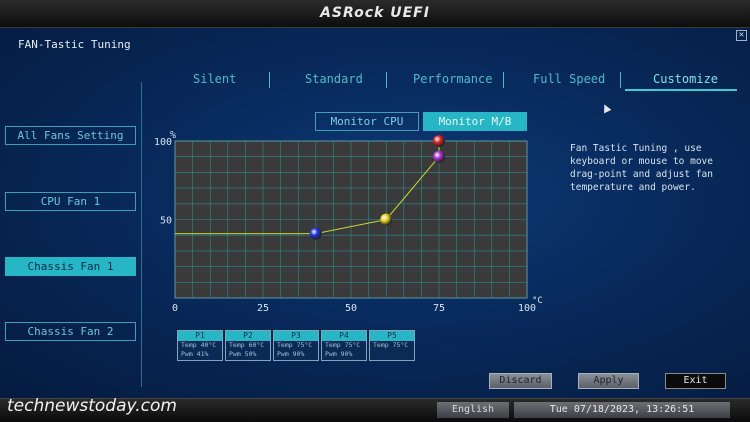 This screenshot has width=750, height=422. Describe the element at coordinates (520, 381) in the screenshot. I see `discard-button: Discard` at that location.